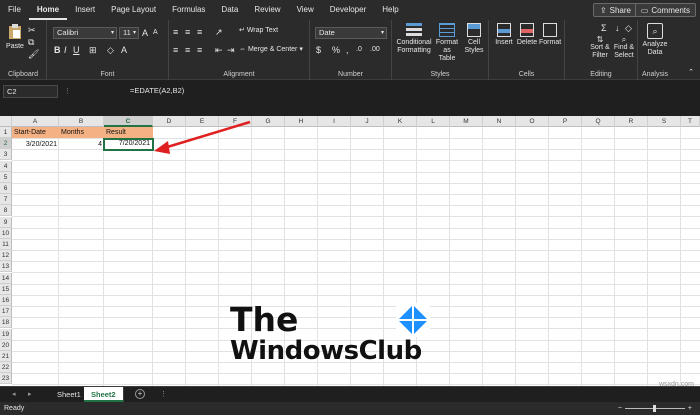 The width and height of the screenshot is (700, 415). Describe the element at coordinates (6, 312) in the screenshot. I see `row-header-17: 17` at that location.